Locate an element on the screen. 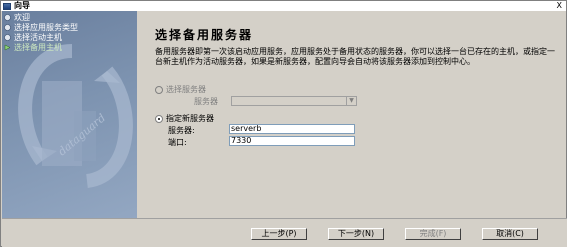 This screenshot has width=567, height=247. step-standby-host: 选择备用主机 is located at coordinates (41, 47).